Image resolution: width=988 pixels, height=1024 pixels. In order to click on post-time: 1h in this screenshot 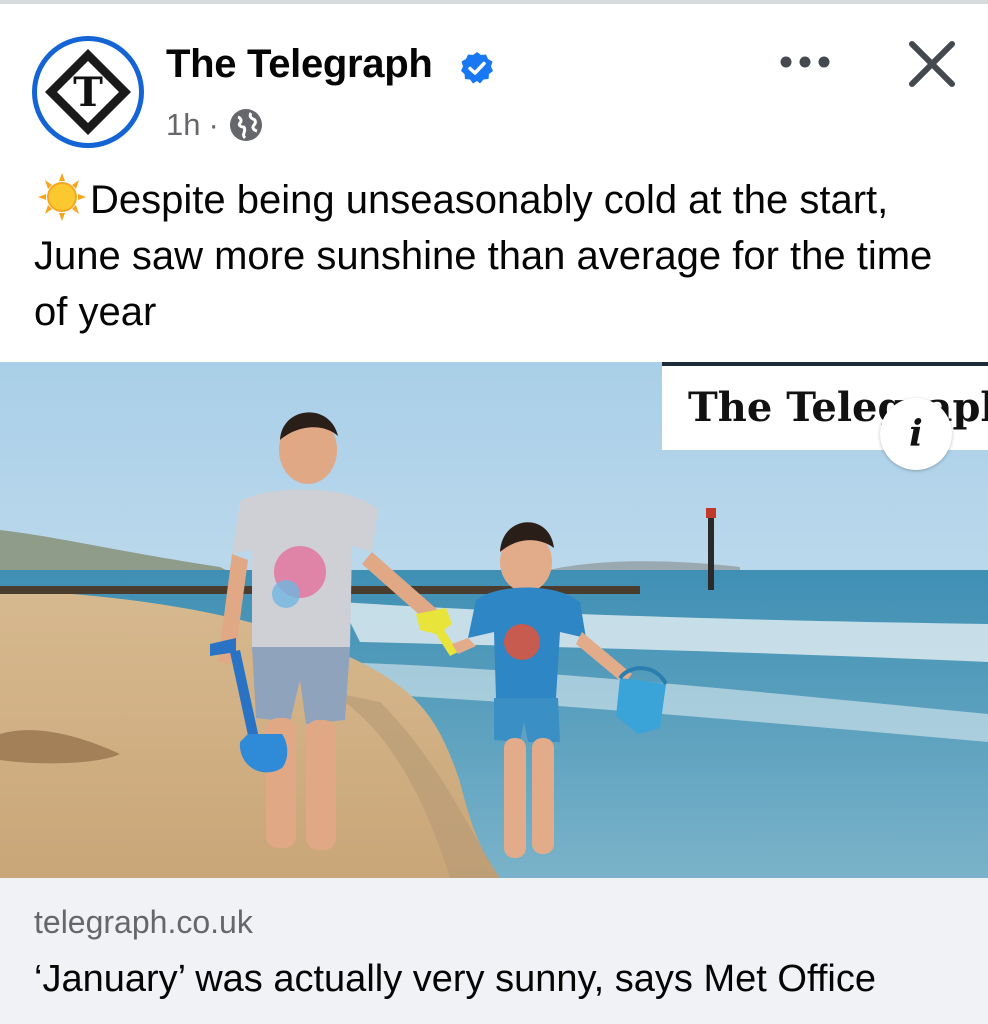, I will do `click(183, 125)`.